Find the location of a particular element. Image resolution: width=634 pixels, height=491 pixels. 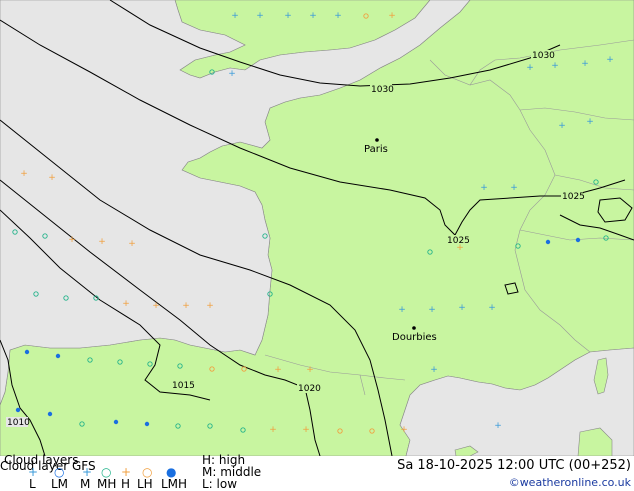

isobar-label: 1010 is located at coordinates (18, 423).